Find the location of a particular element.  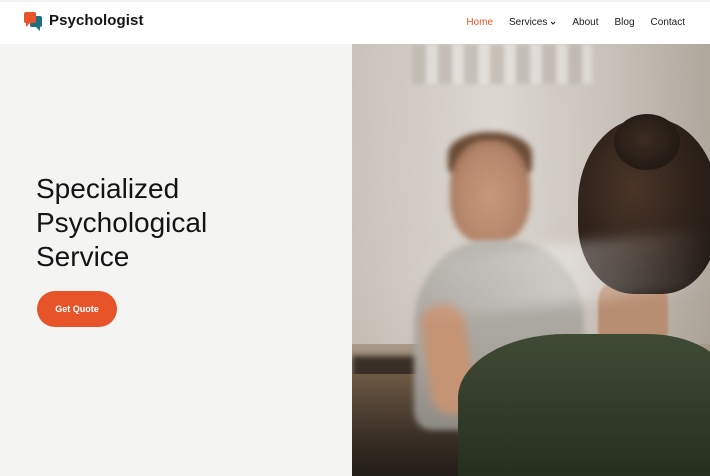

chevron-down-icon is located at coordinates (553, 23).